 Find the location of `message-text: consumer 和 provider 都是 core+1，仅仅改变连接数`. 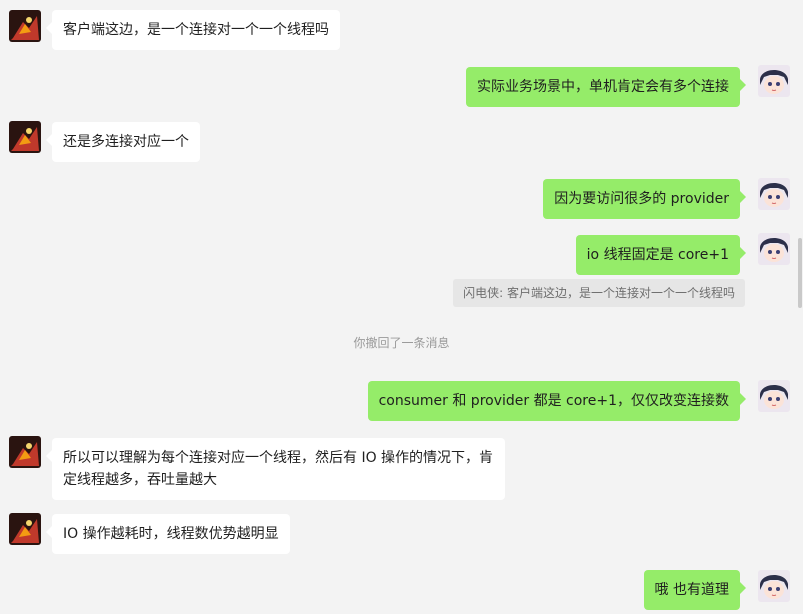

message-text: consumer 和 provider 都是 core+1，仅仅改变连接数 is located at coordinates (553, 401).